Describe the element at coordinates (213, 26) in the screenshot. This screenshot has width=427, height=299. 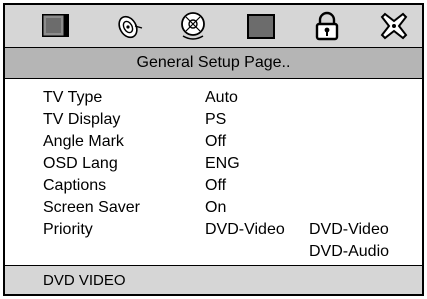
I see `icon-toolbar` at that location.